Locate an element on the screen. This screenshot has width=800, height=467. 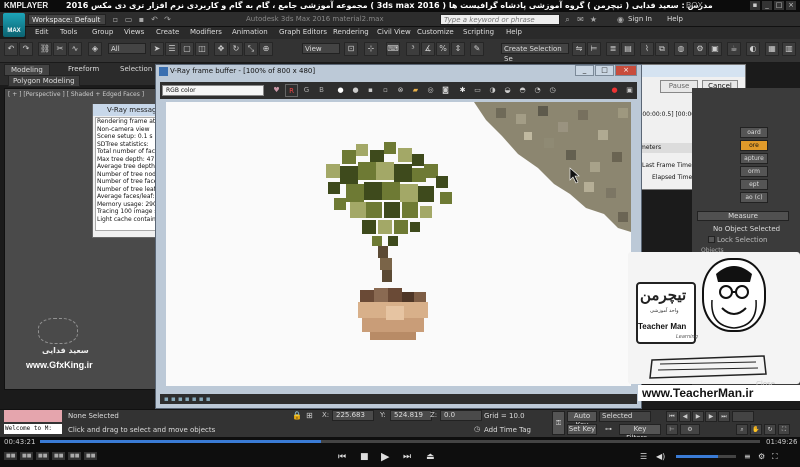
set-key-button: Set Key is located at coordinates (582, 429).